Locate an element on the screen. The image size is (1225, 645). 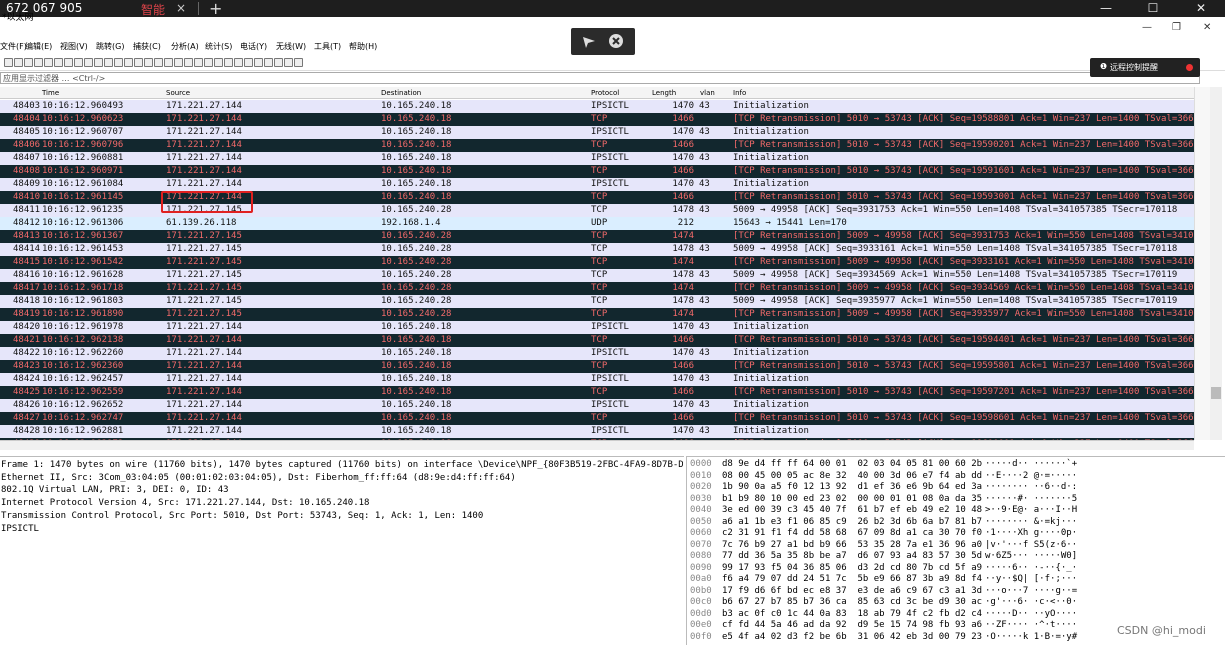
menu-item: 捕获(C) is located at coordinates (147, 46).